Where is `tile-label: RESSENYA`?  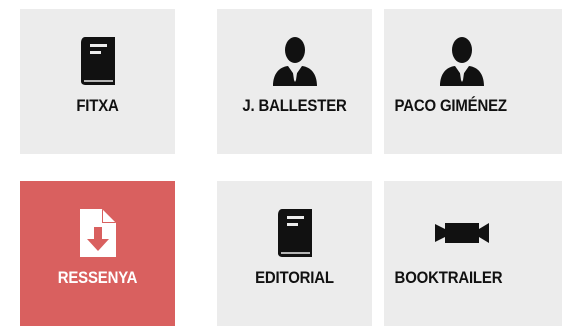
tile-label: RESSENYA is located at coordinates (97, 277).